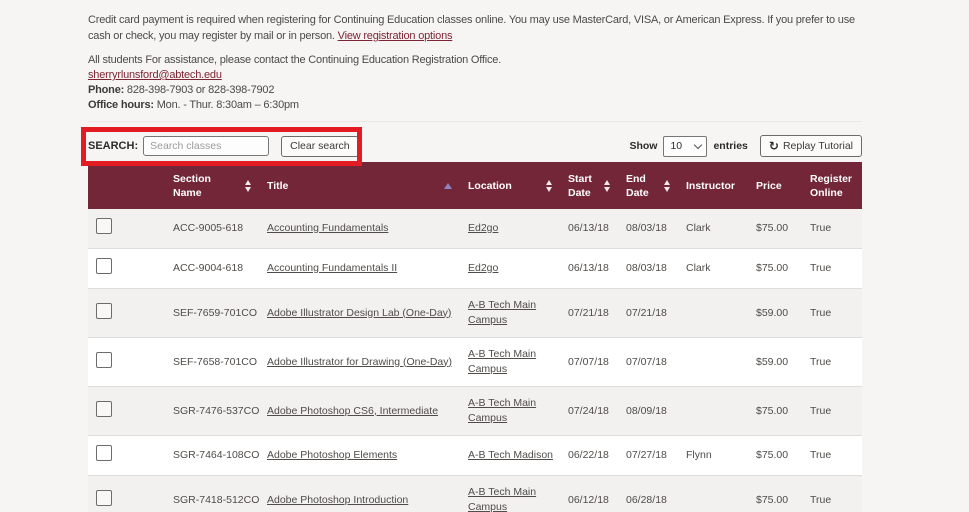 The image size is (969, 512). I want to click on replay-tutorial-button: ↻ Replay Tutorial, so click(810, 146).